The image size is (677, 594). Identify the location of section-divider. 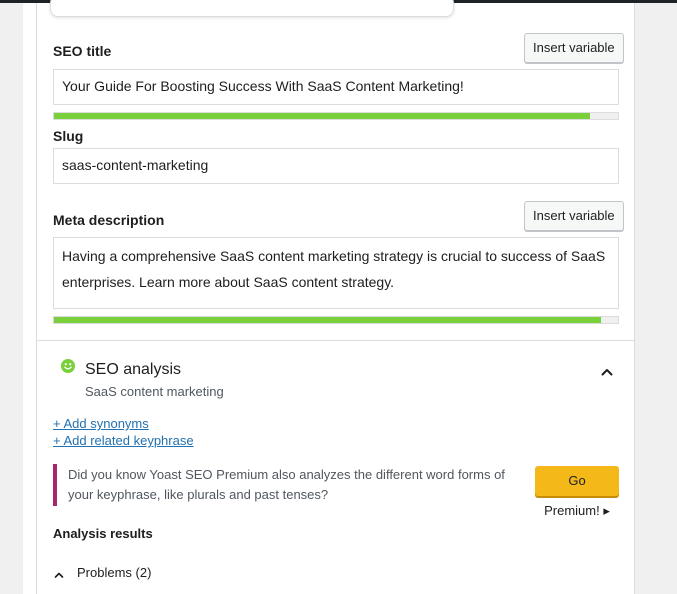
(336, 340).